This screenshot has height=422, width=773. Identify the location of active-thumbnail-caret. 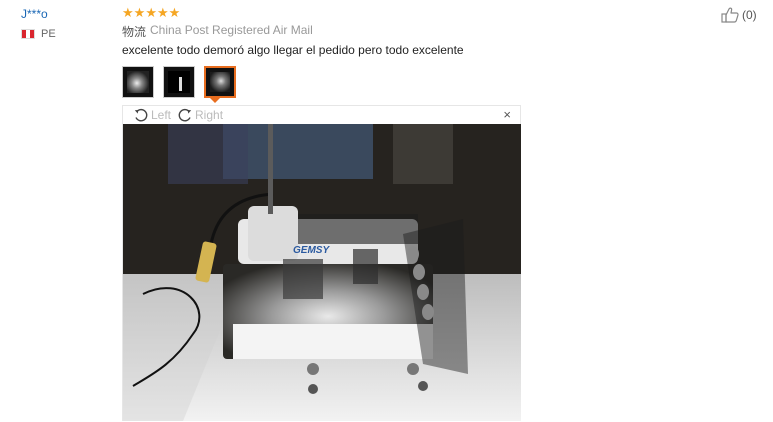
(215, 100).